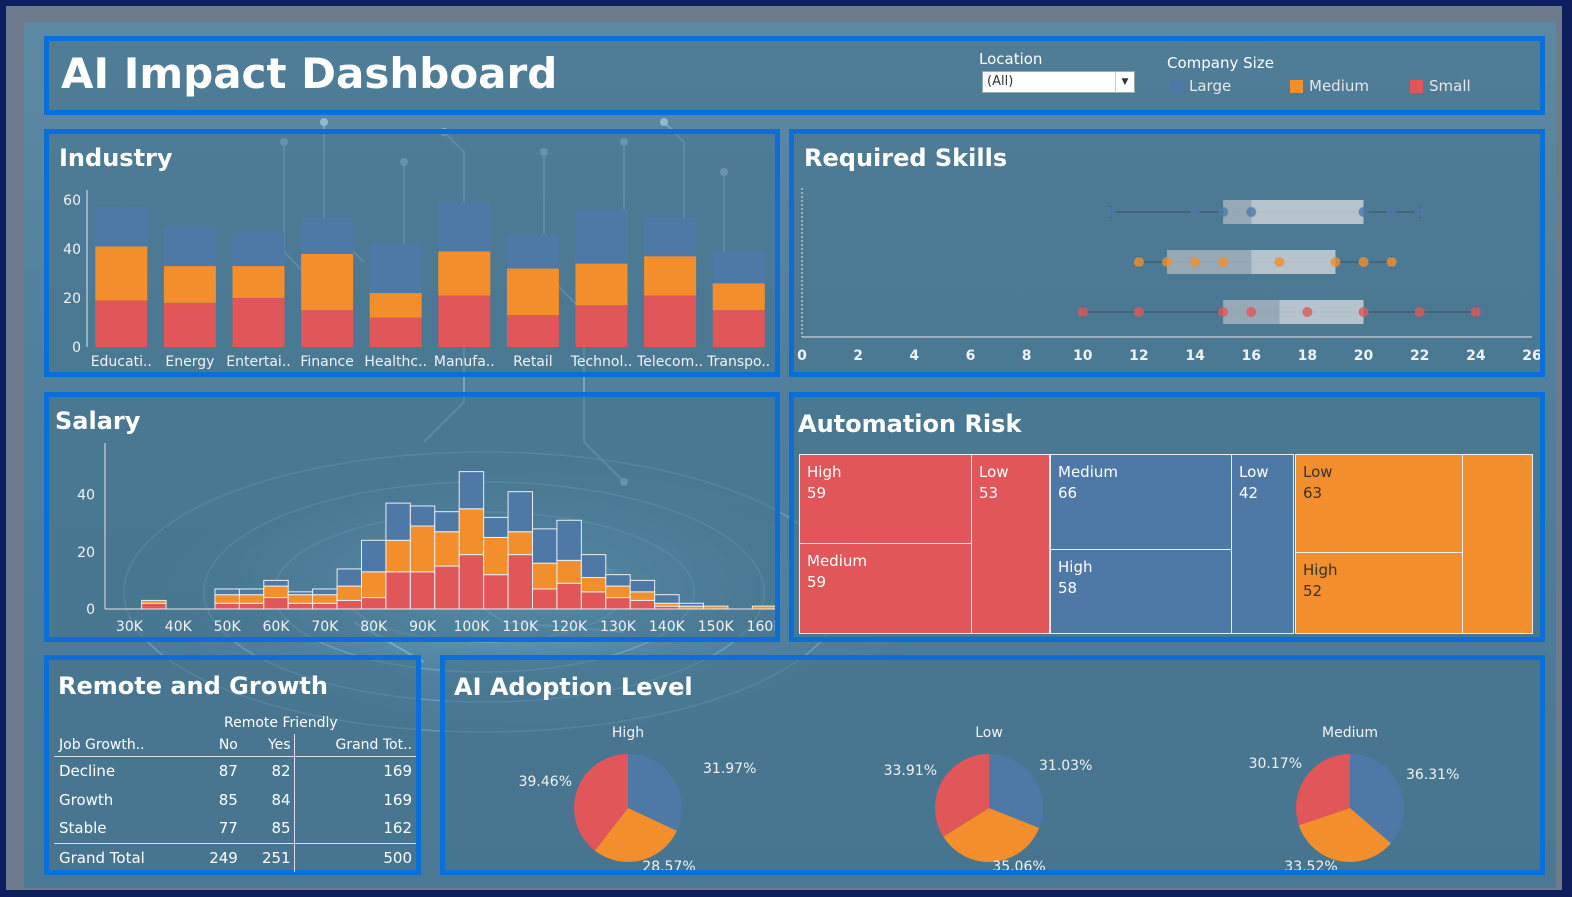 Image resolution: width=1572 pixels, height=897 pixels. Describe the element at coordinates (1379, 593) in the screenshot. I see `treemap-cell-medium-high: High 52` at that location.